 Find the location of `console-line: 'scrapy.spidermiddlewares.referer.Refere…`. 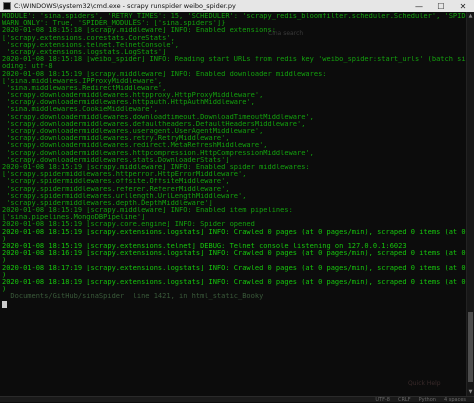

console-line: 'scrapy.spidermiddlewares.referer.Refere… is located at coordinates (116, 189).